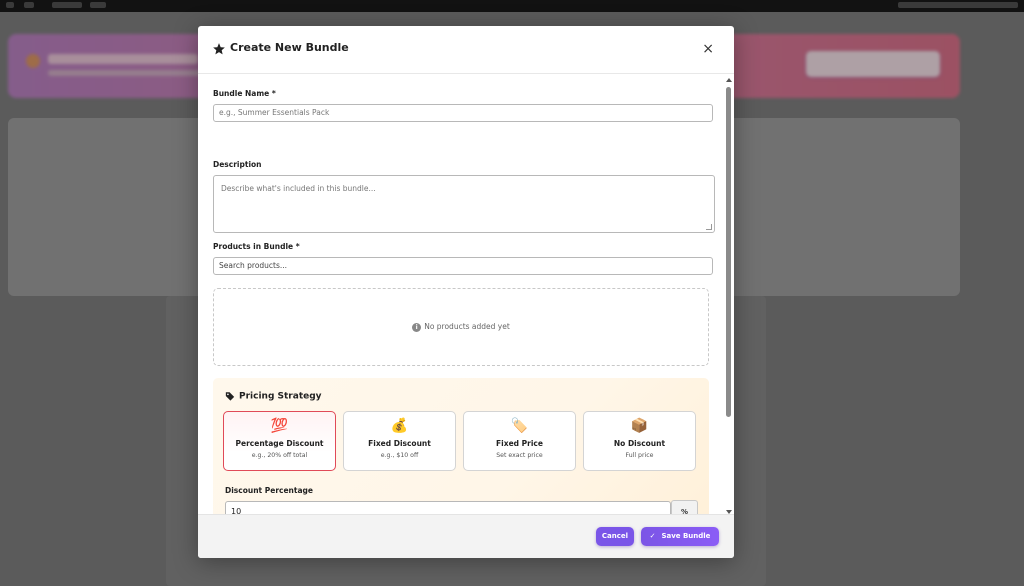  I want to click on modal-title: Create New Bundle, so click(289, 47).